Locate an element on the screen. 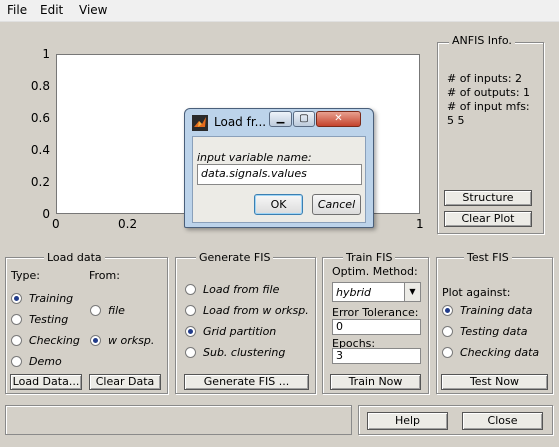 The width and height of the screenshot is (559, 447). minimize-button: ▁ is located at coordinates (280, 119).